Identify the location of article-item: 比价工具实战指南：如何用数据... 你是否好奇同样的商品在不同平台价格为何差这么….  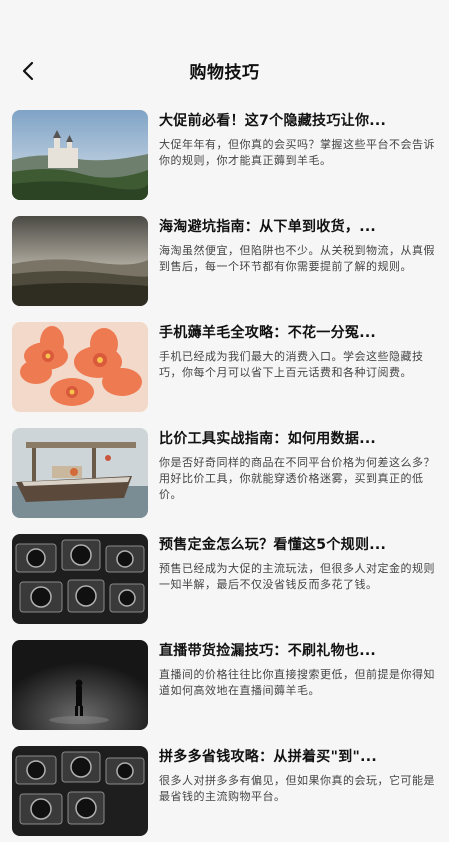
(224, 471).